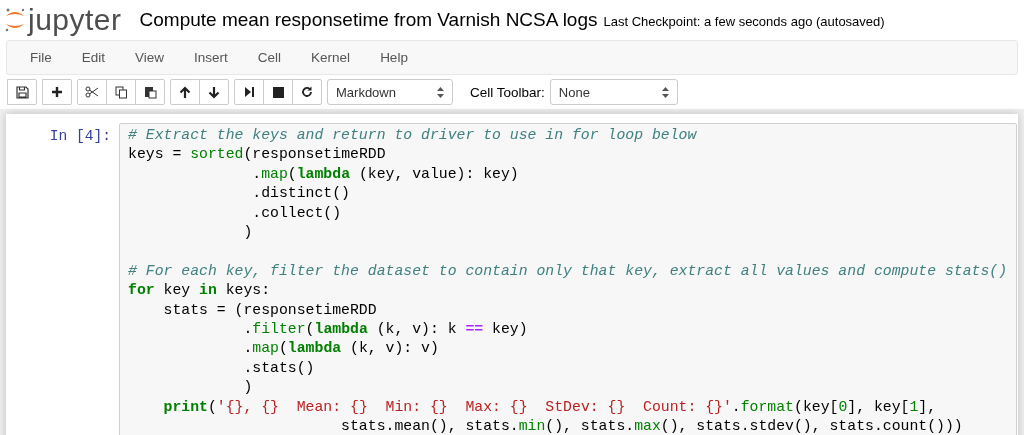  Describe the element at coordinates (80, 135) in the screenshot. I see `input-prompt: In [4]:` at that location.